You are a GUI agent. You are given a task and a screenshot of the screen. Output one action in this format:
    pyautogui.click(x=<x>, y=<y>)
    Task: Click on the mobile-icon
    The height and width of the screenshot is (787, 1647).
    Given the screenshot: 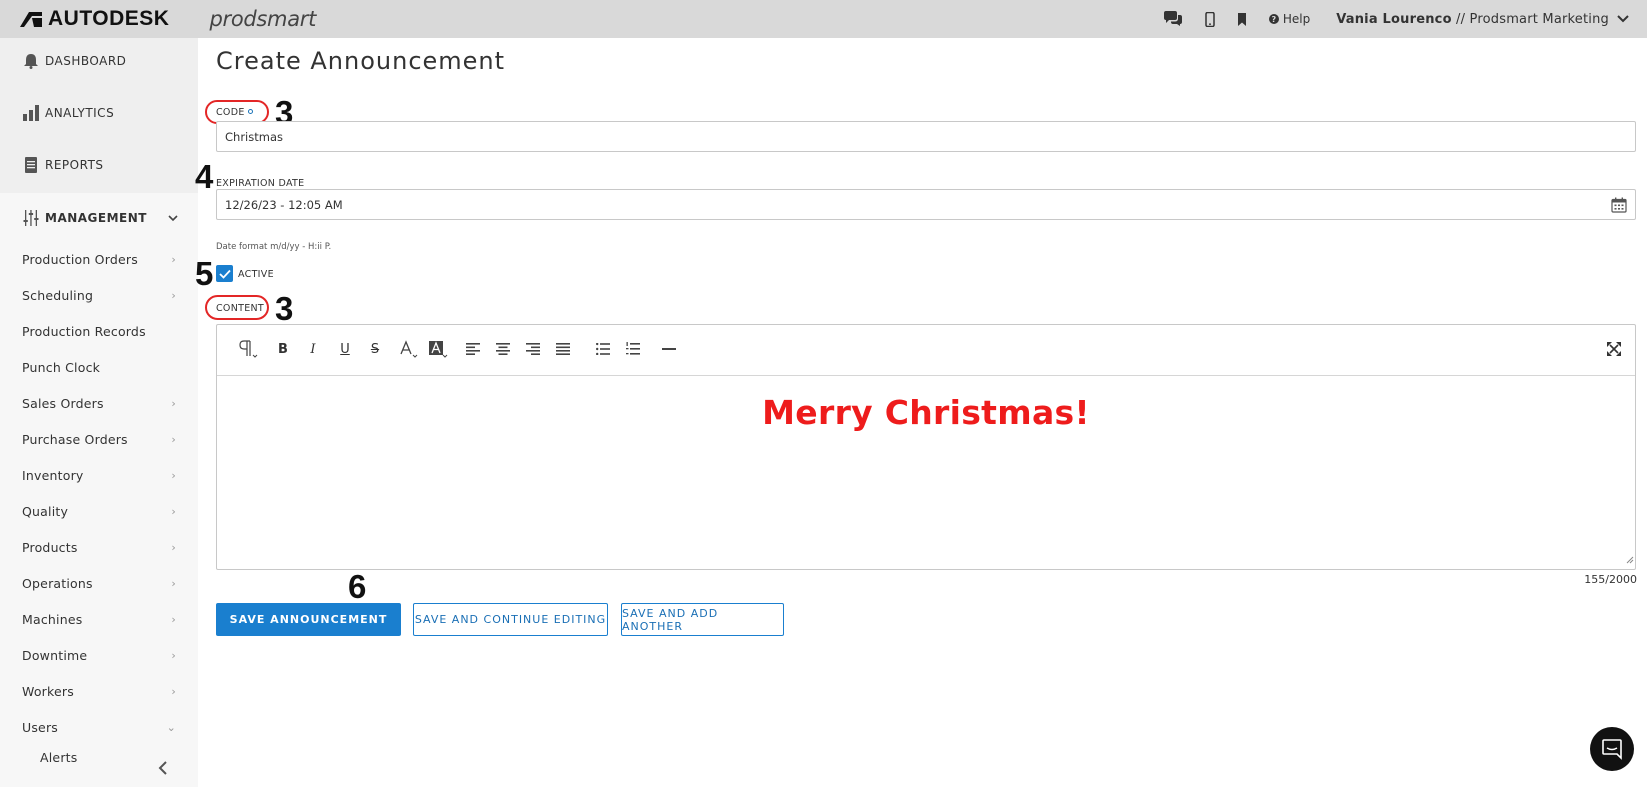 What is the action you would take?
    pyautogui.click(x=1210, y=19)
    